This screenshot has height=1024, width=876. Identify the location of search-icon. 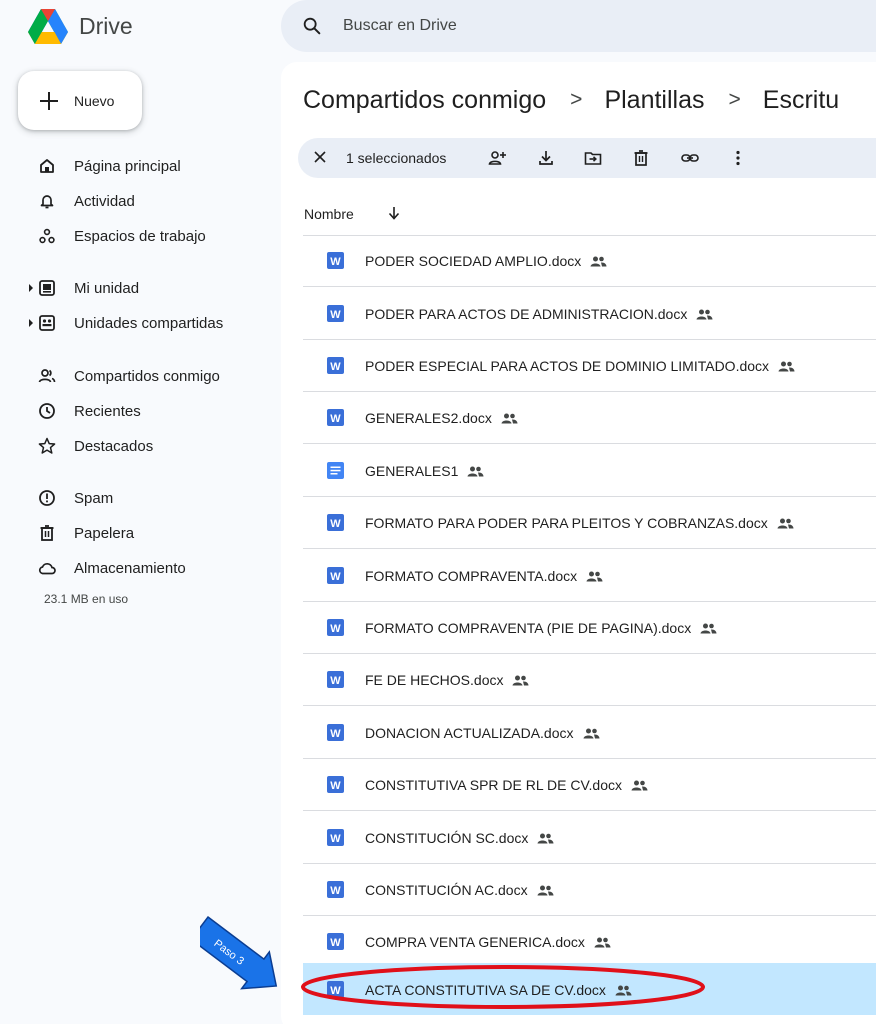
(312, 26).